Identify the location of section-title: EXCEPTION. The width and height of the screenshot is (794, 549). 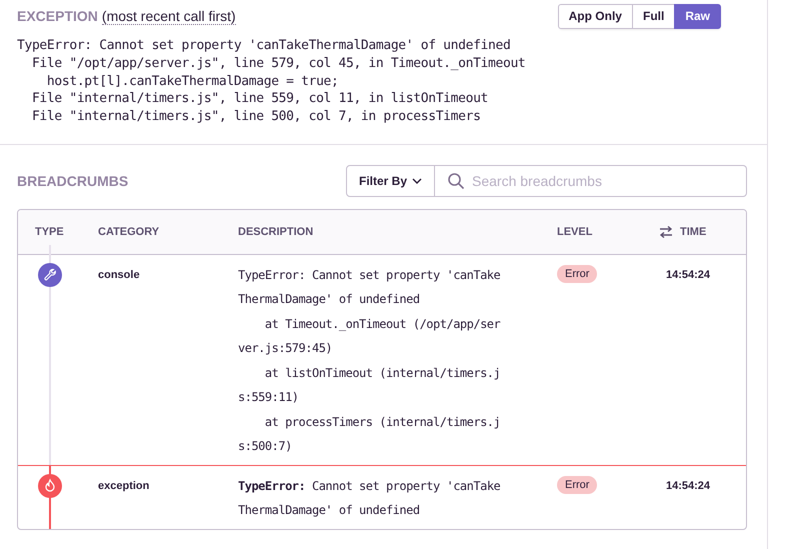
(57, 16).